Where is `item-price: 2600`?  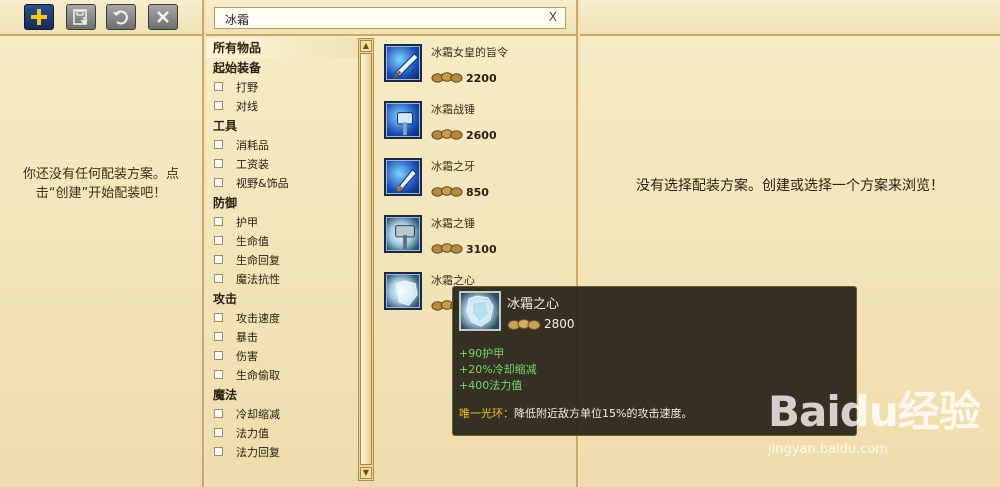 item-price: 2600 is located at coordinates (481, 135).